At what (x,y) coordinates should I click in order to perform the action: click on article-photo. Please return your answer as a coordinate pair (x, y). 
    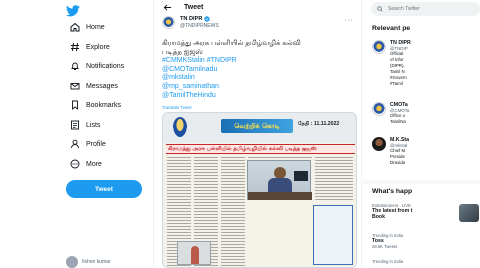
    Looking at the image, I should click on (279, 180).